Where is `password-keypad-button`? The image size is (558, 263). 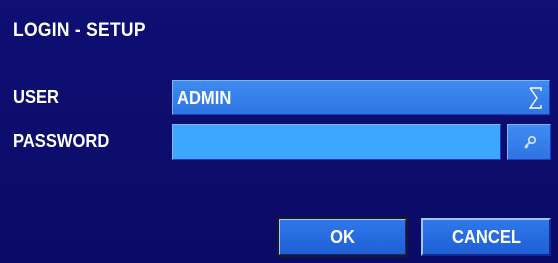 password-keypad-button is located at coordinates (529, 142).